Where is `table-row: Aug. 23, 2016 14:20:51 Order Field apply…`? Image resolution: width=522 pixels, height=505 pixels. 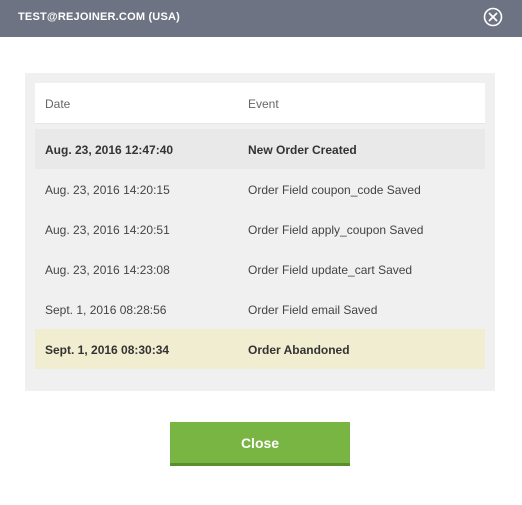
table-row: Aug. 23, 2016 14:20:51 Order Field apply… is located at coordinates (260, 229).